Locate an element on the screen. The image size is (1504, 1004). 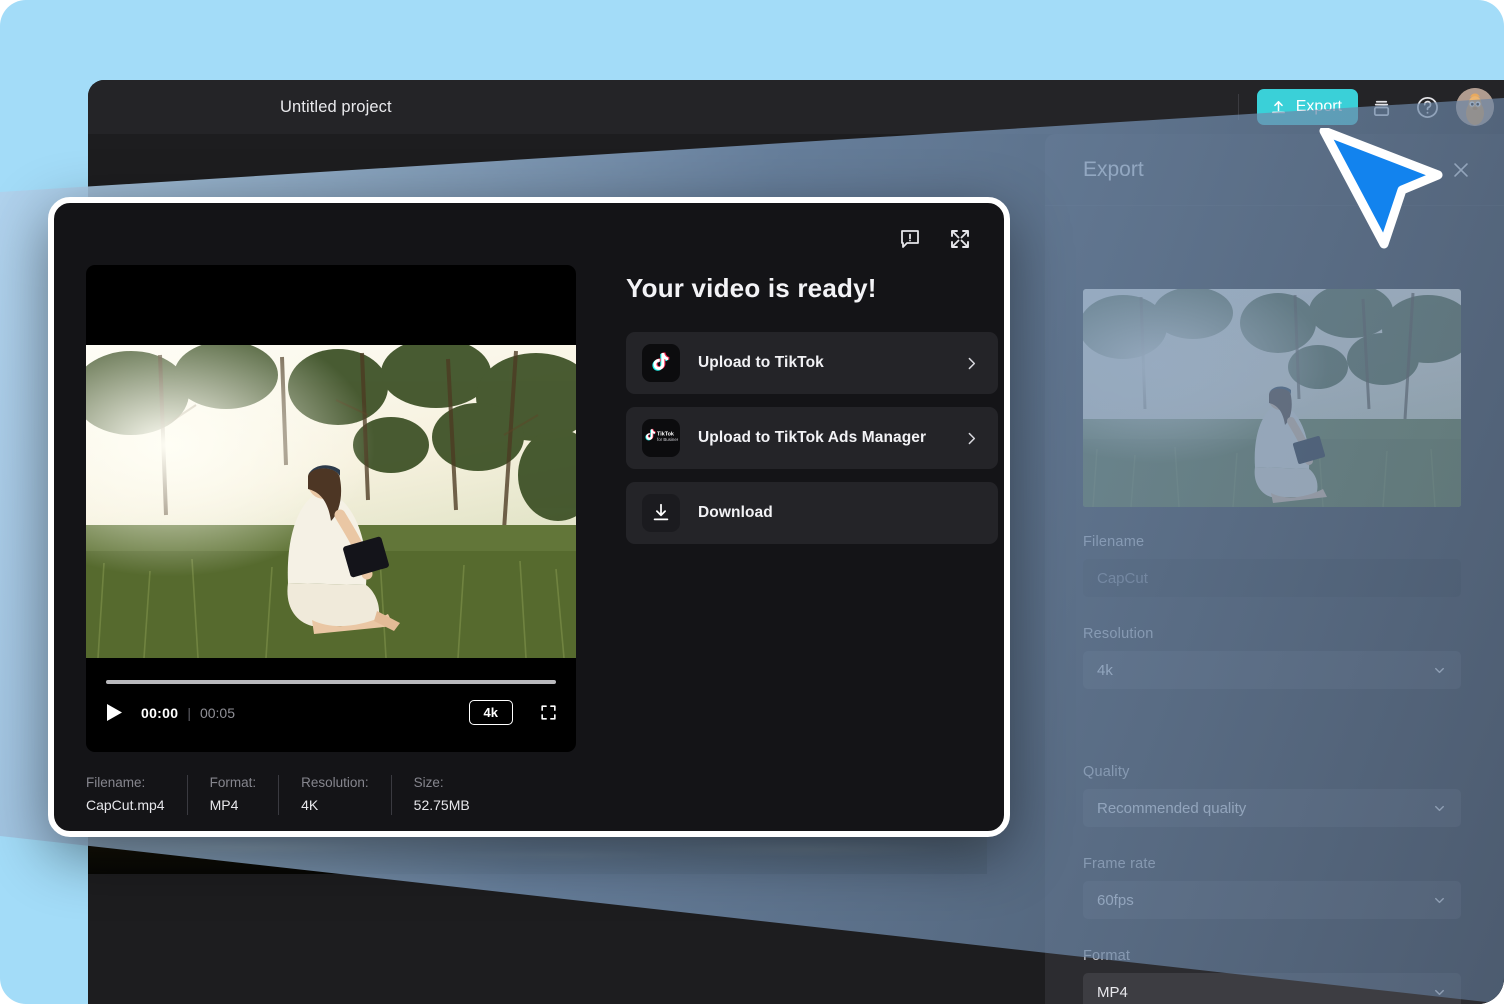
close-icon is located at coordinates (1461, 170).